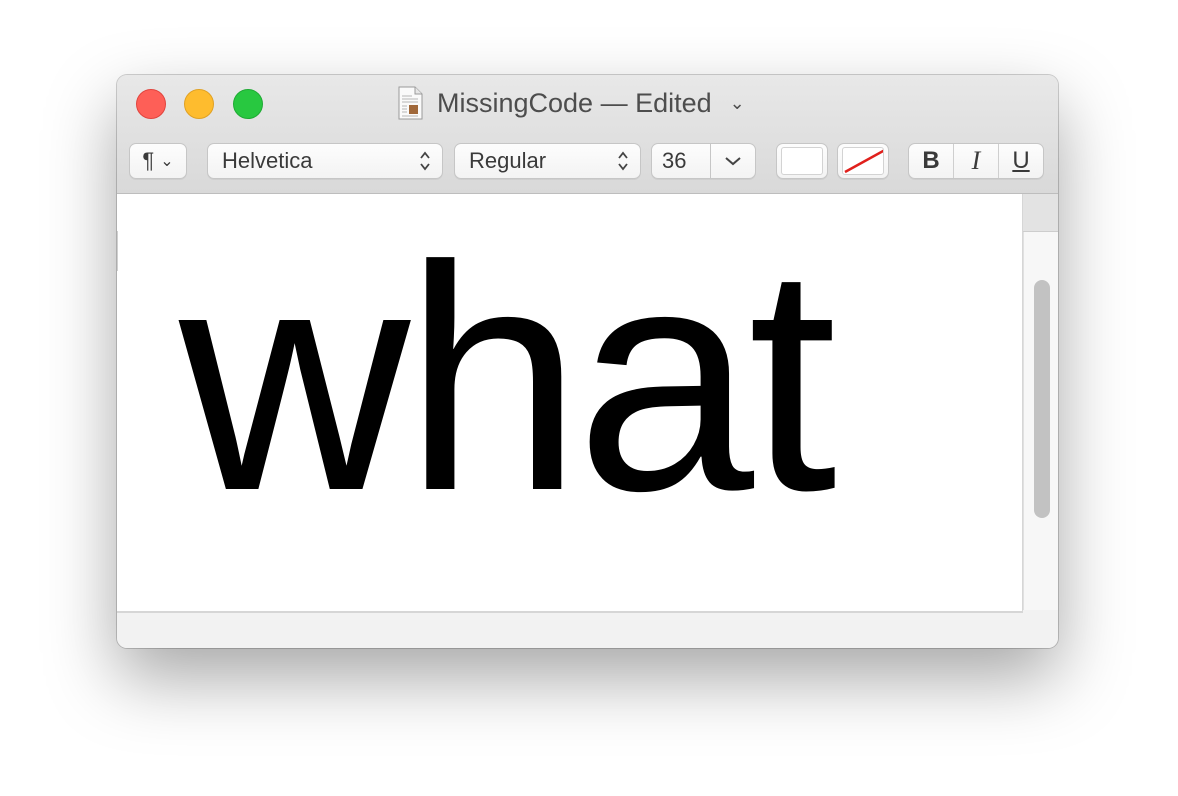 This screenshot has width=1178, height=796. What do you see at coordinates (737, 103) in the screenshot?
I see `title-chevron-icon: ⌄` at bounding box center [737, 103].